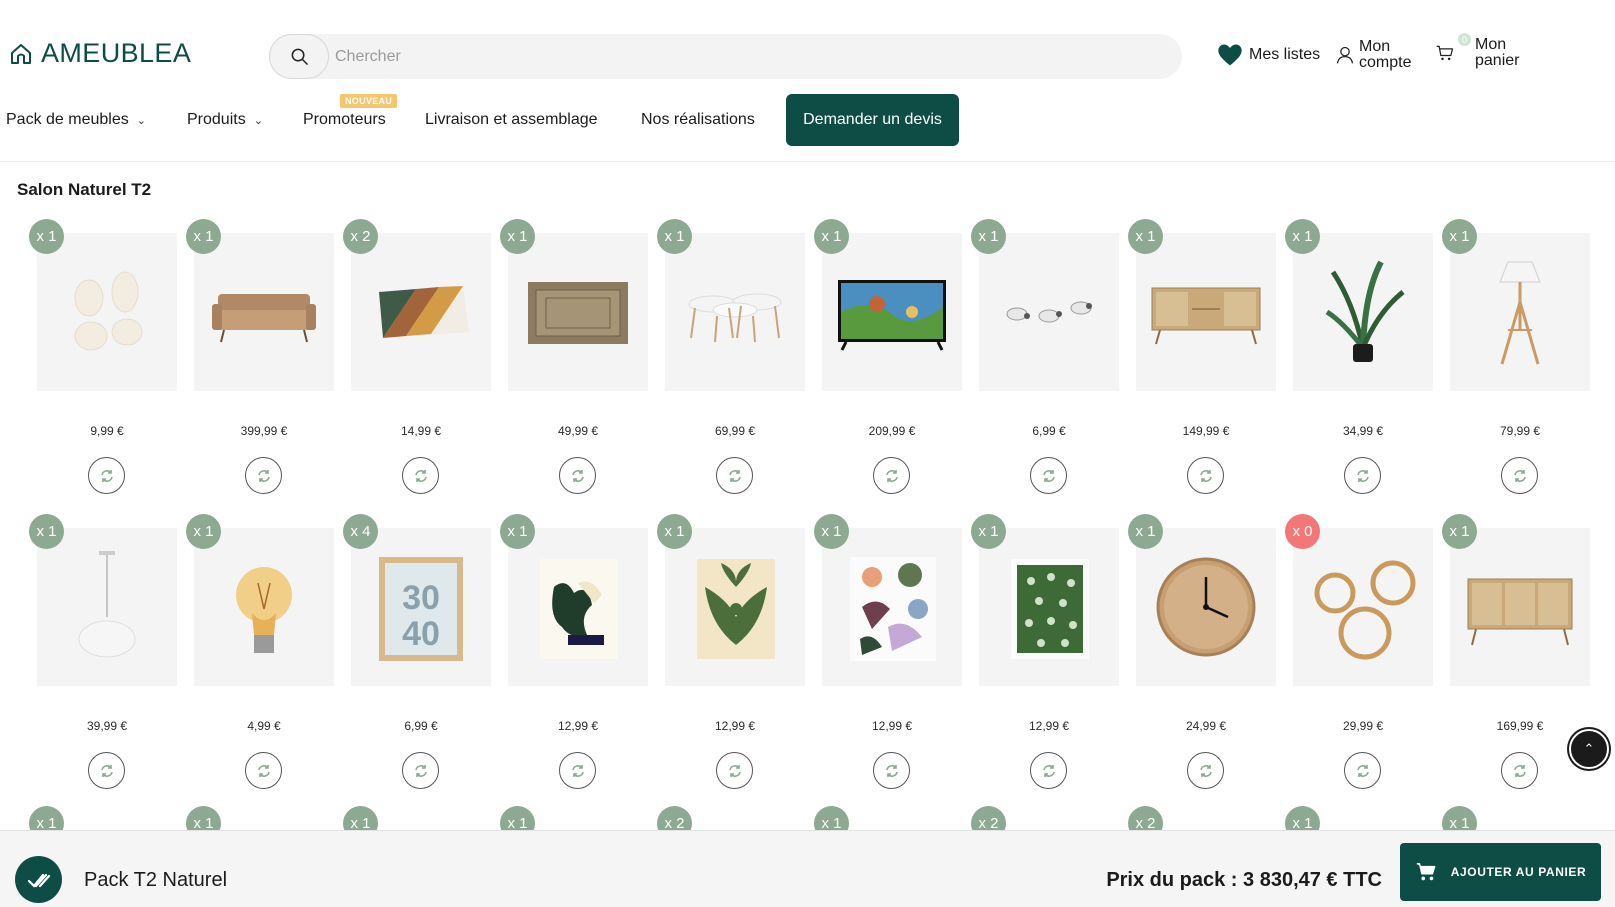 This screenshot has width=1615, height=907. I want to click on product-card: x 1 69,99 €, so click(731, 356).